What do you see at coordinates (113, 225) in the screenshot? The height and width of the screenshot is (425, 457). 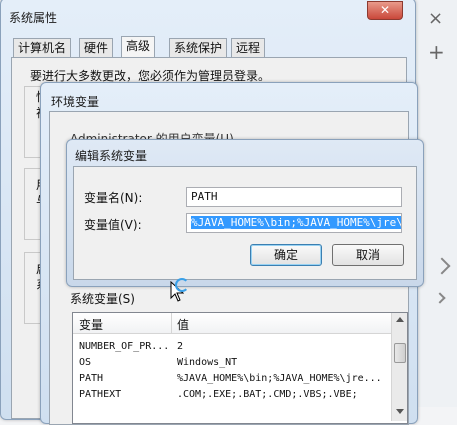 I see `variable-value-label: 变量值(V):` at bounding box center [113, 225].